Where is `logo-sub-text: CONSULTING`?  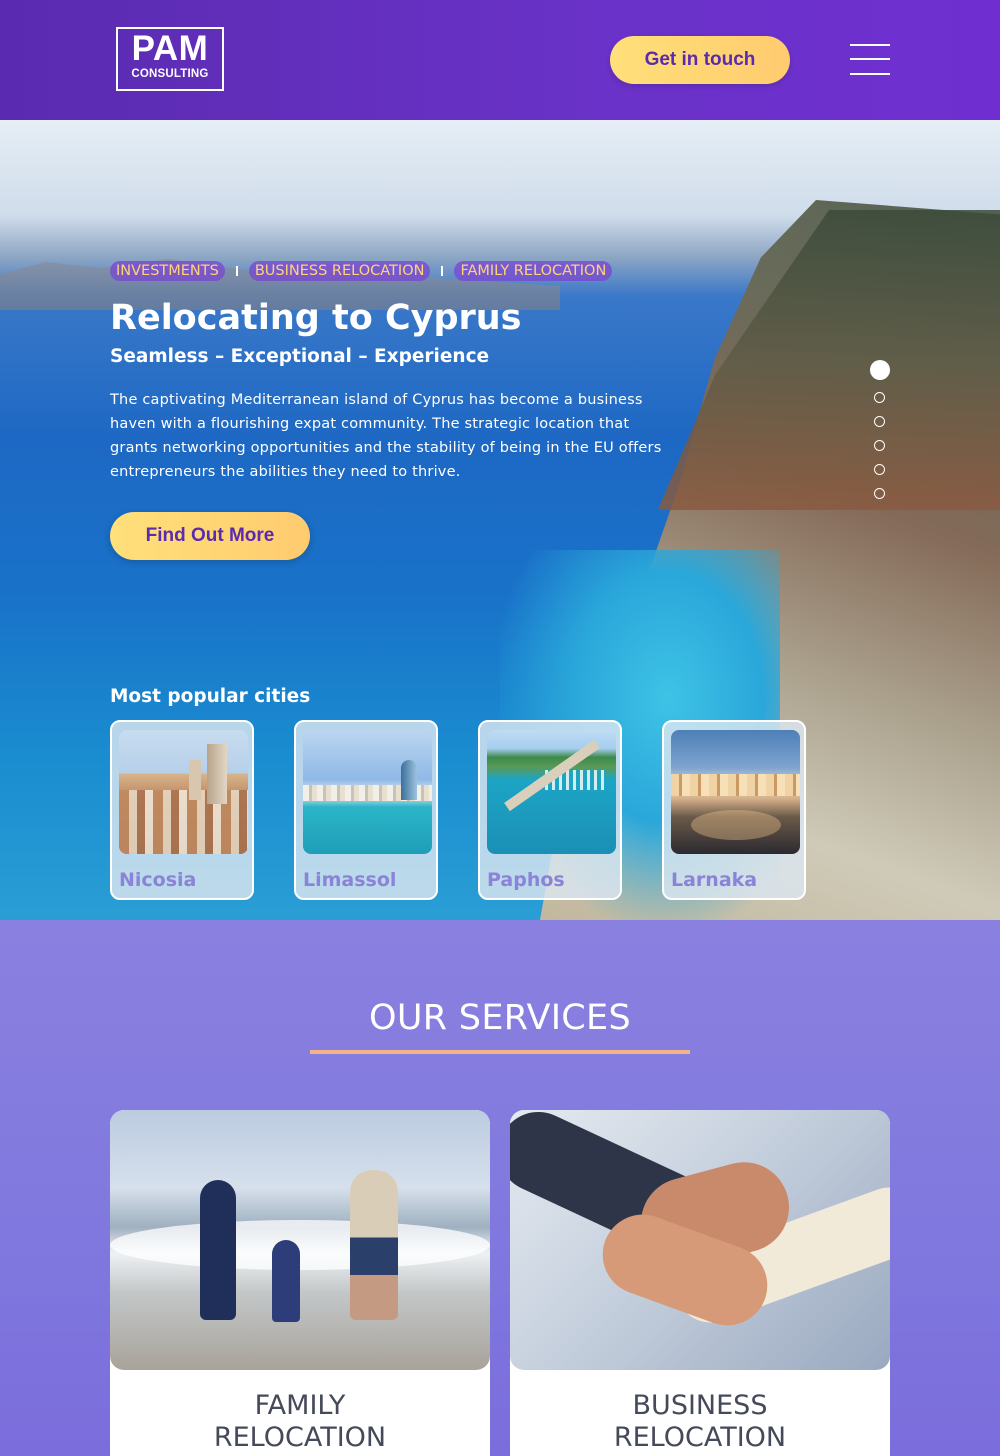
logo-sub-text: CONSULTING is located at coordinates (170, 74).